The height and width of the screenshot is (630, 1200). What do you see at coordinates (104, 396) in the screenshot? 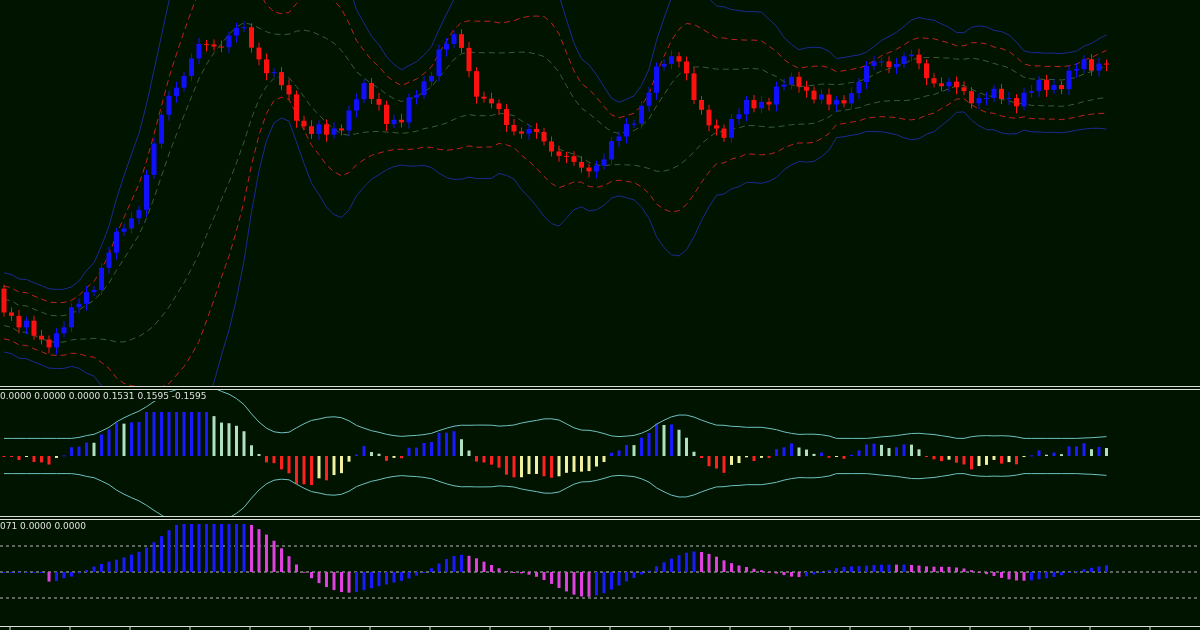
I see `indicator-readout: 0.0000 0.0000 0.0000 0.1531 0.1595 -0.1595` at bounding box center [104, 396].